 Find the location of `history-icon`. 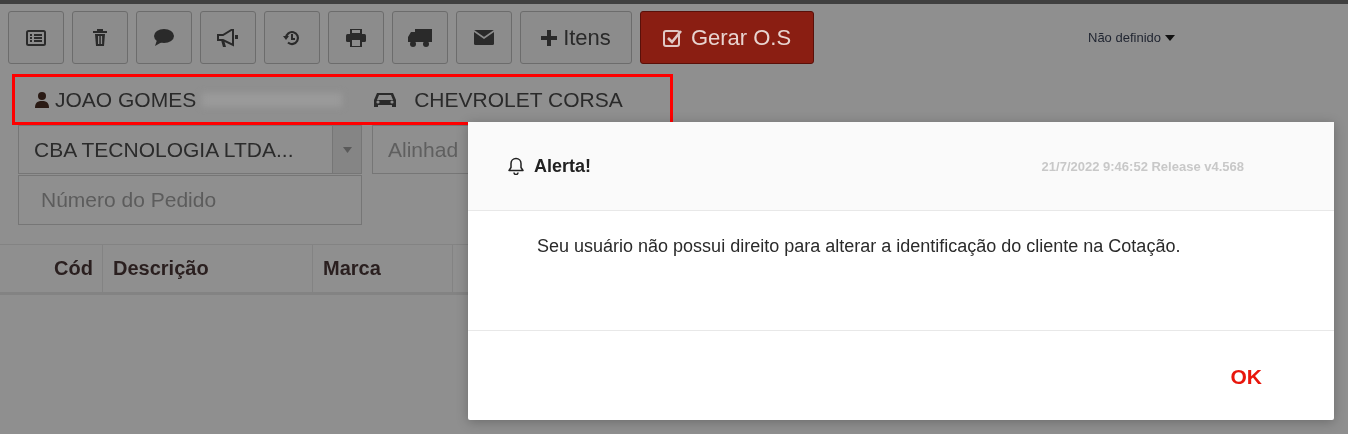

history-icon is located at coordinates (292, 37).